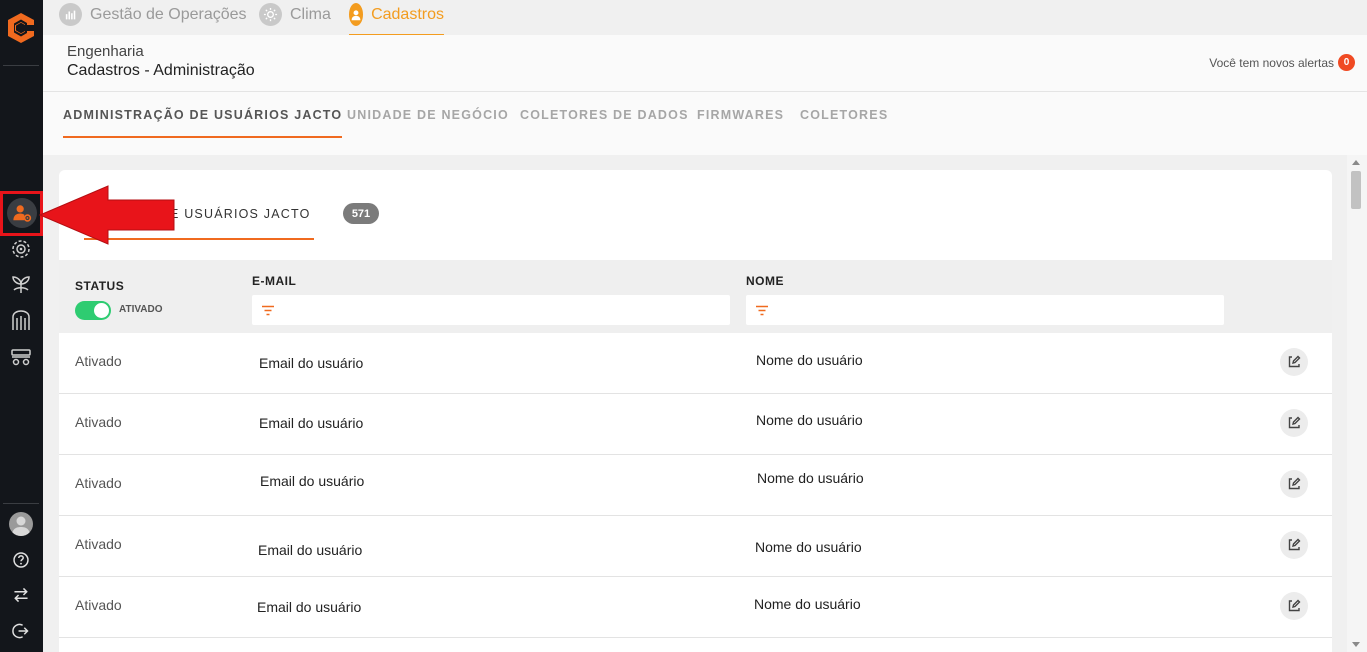 The image size is (1367, 652). What do you see at coordinates (356, 14) in the screenshot?
I see `user-icon` at bounding box center [356, 14].